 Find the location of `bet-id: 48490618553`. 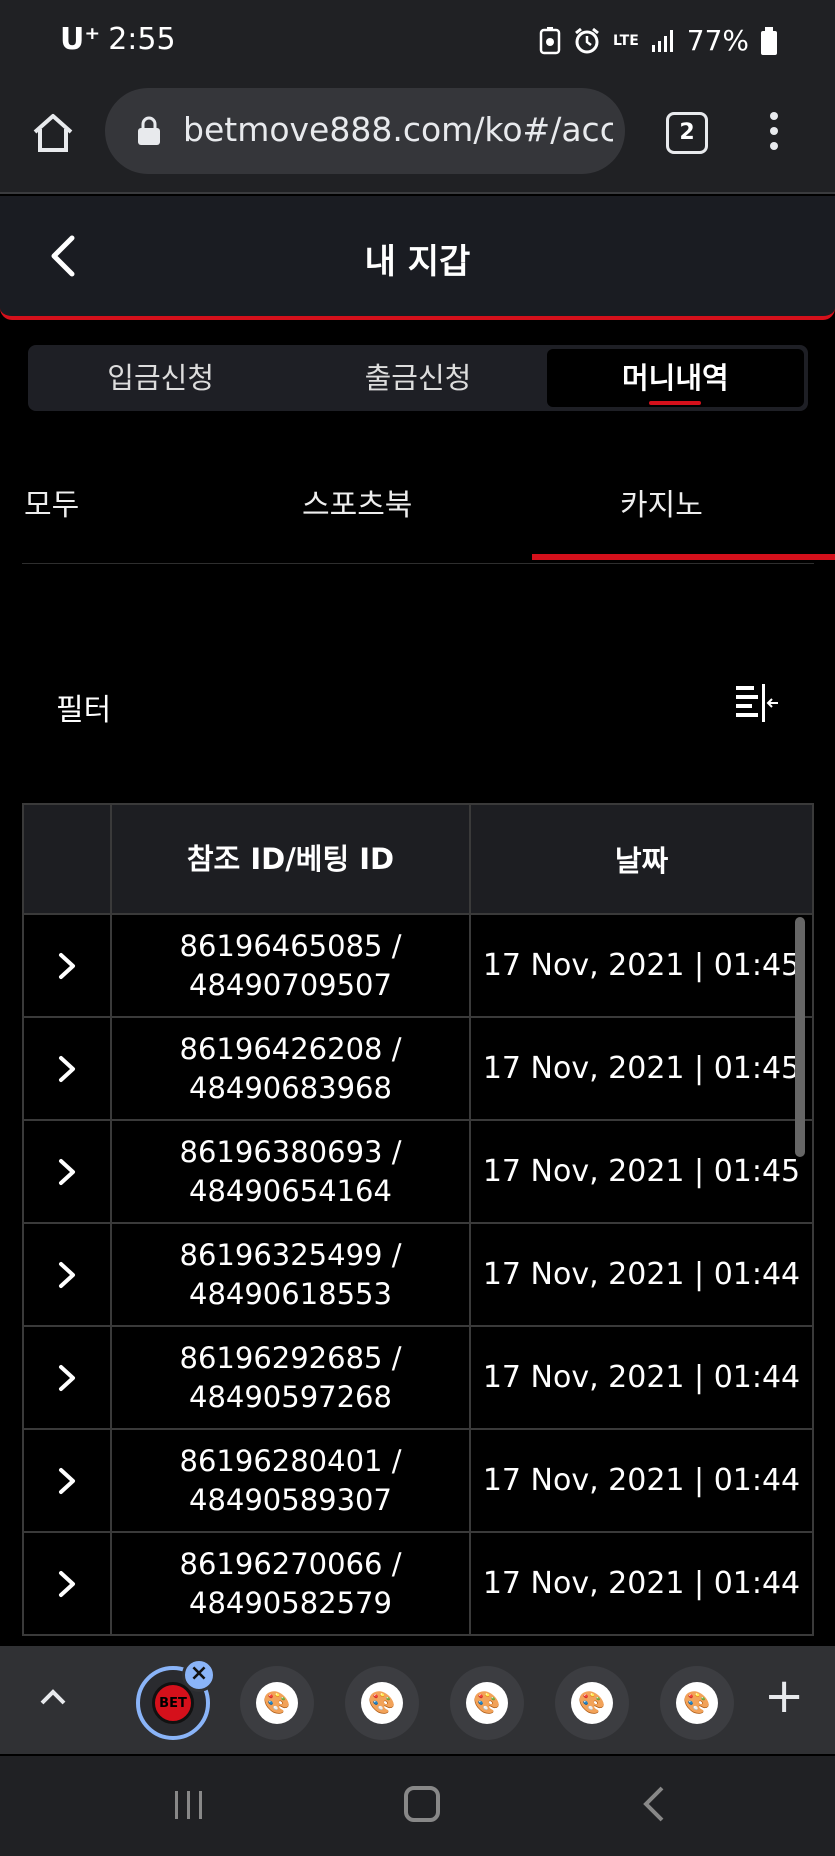

bet-id: 48490618553 is located at coordinates (290, 1293).